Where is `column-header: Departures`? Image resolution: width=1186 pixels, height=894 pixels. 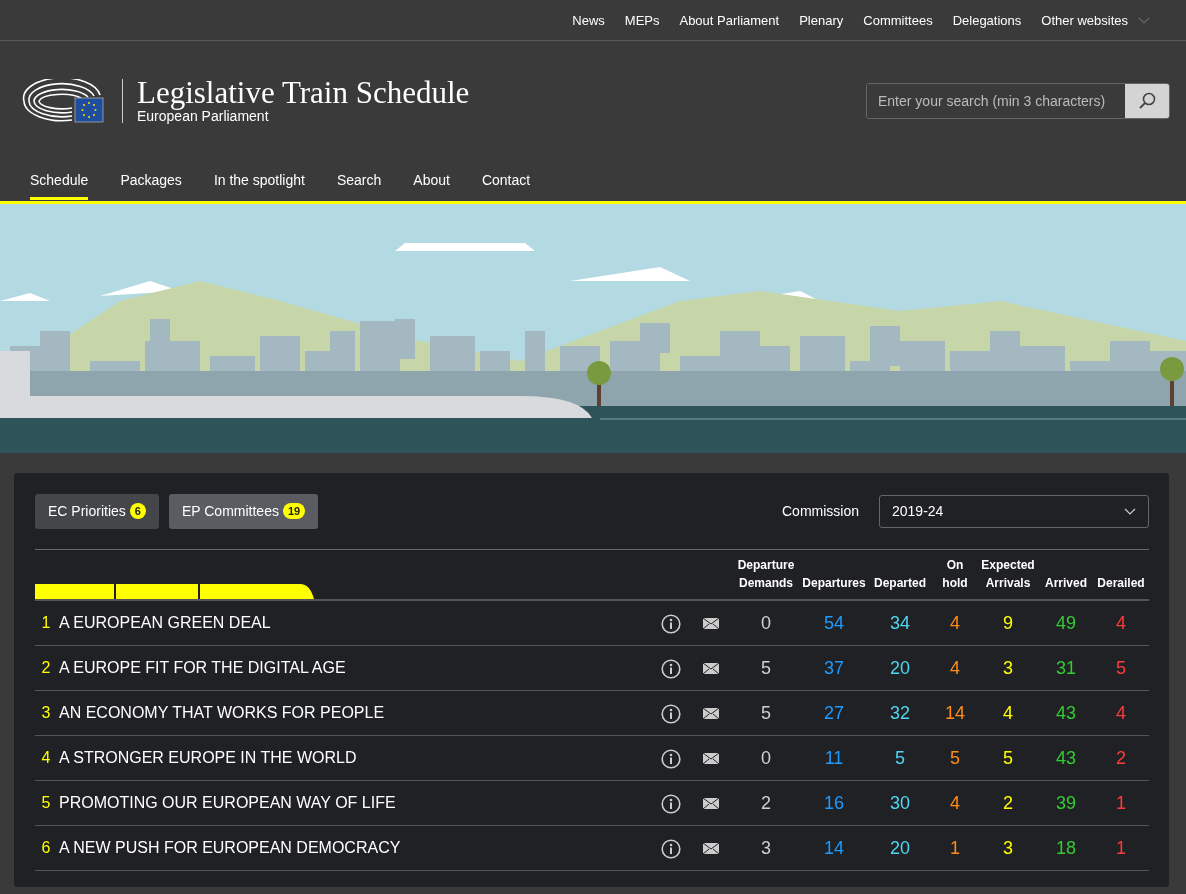
column-header: Departures is located at coordinates (834, 583).